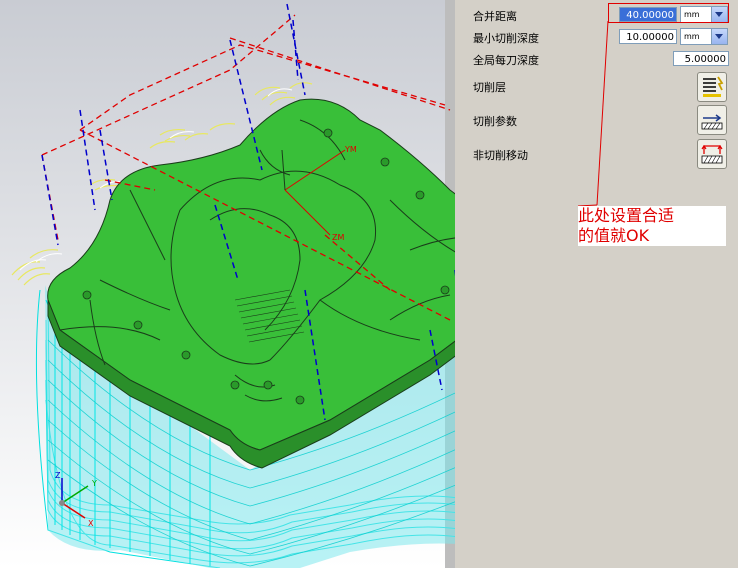 This screenshot has width=738, height=568. I want to click on annotation-line-1: 此处设置合适, so click(626, 215).